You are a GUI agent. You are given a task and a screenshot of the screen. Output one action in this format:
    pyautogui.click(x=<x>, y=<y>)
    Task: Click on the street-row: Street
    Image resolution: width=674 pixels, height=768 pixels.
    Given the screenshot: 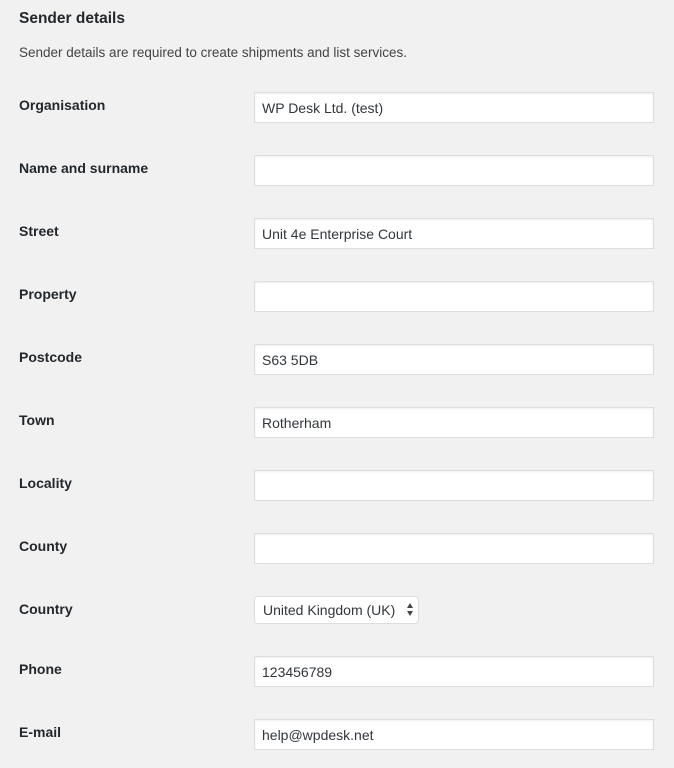 What is the action you would take?
    pyautogui.click(x=337, y=238)
    